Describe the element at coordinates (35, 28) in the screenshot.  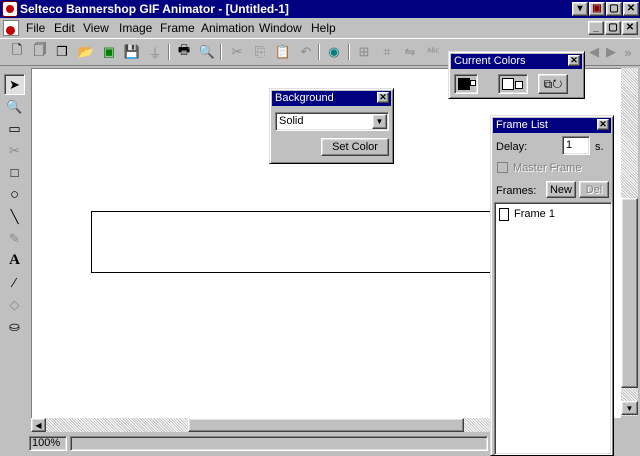
I see `menu-file: File` at that location.